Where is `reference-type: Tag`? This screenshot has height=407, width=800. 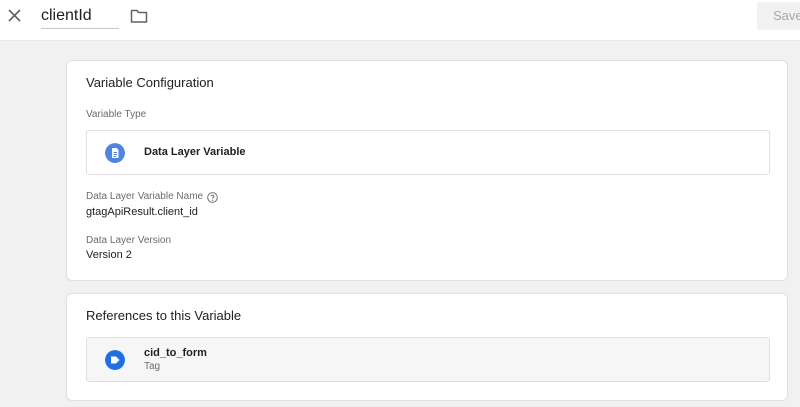 reference-type: Tag is located at coordinates (152, 366).